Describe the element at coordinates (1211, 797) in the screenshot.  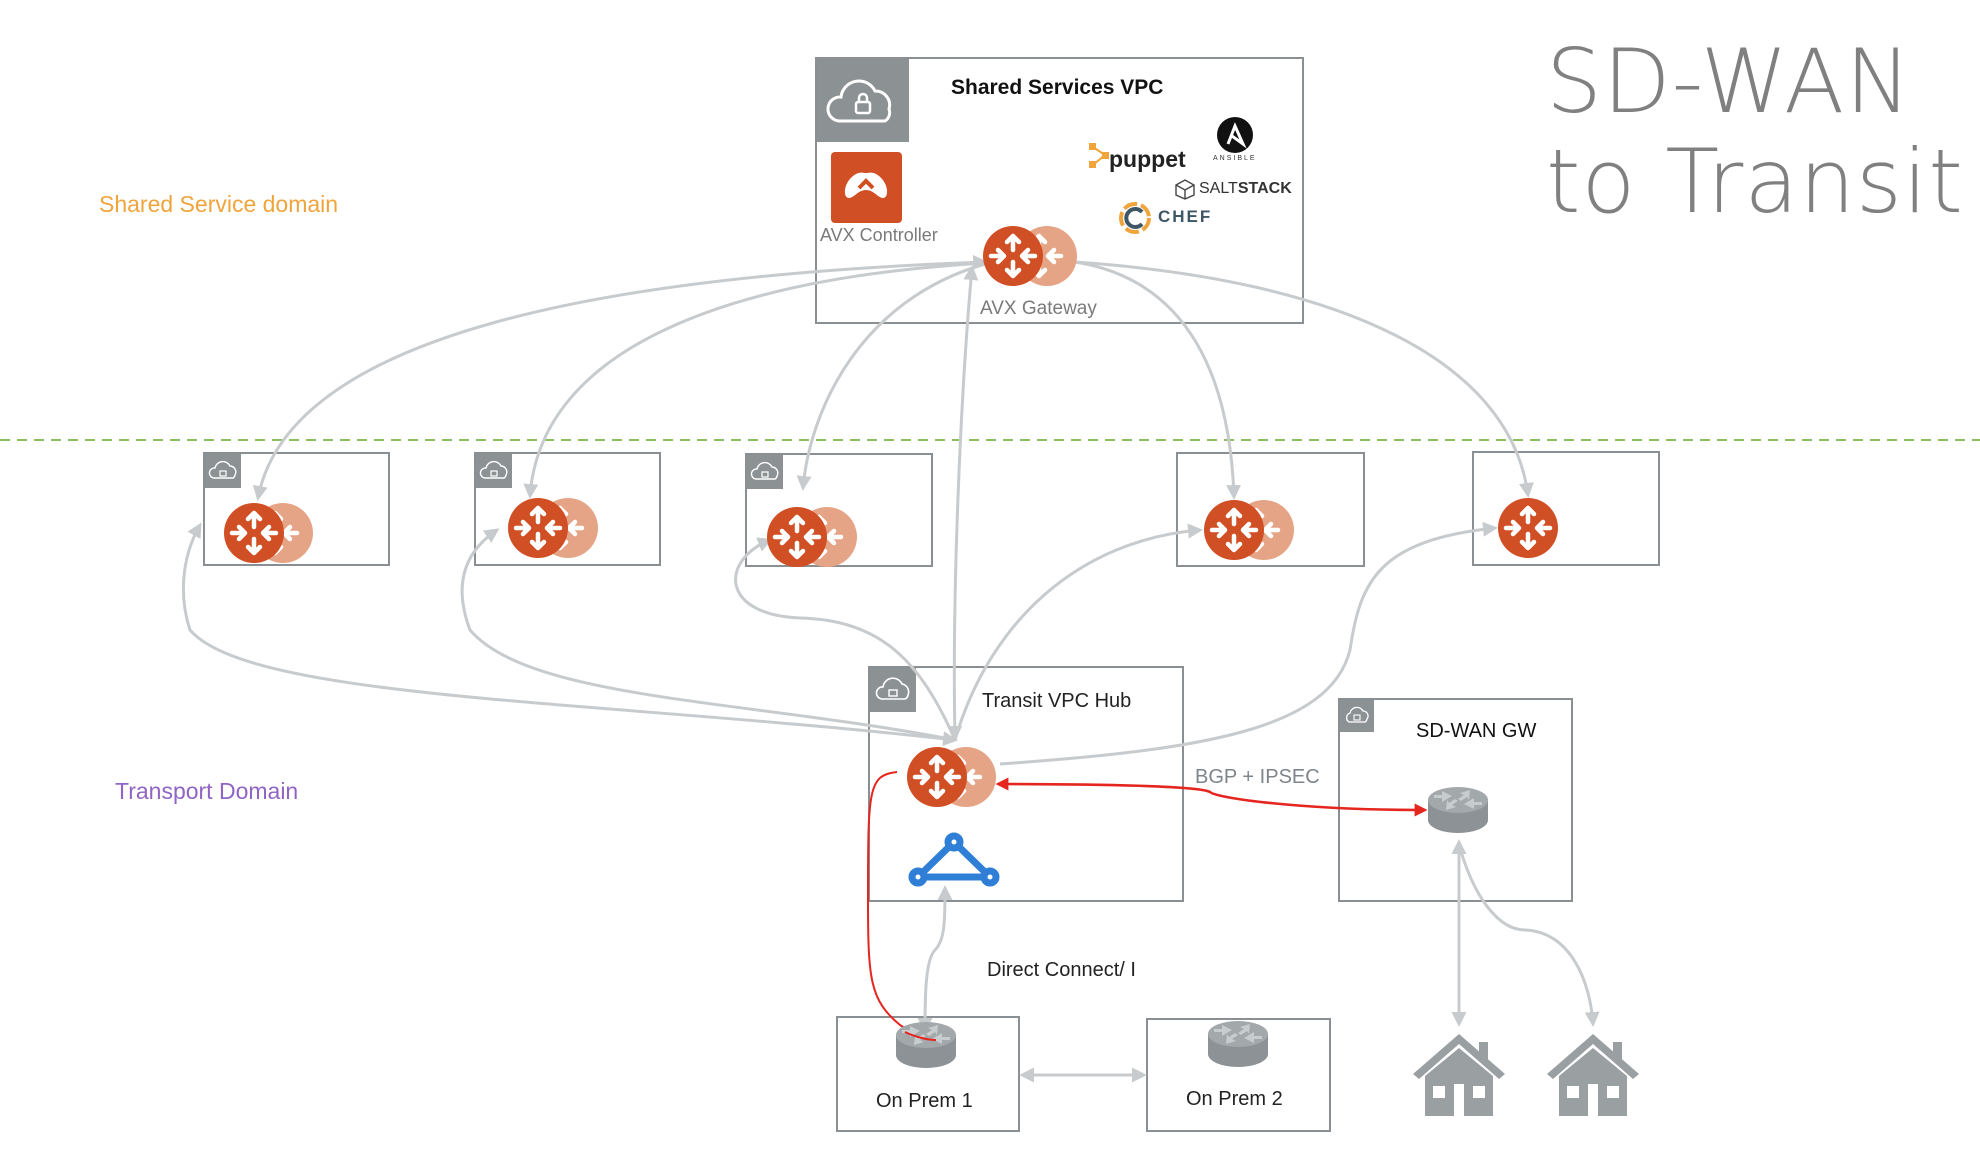
I see `link-bgp-ipsec` at that location.